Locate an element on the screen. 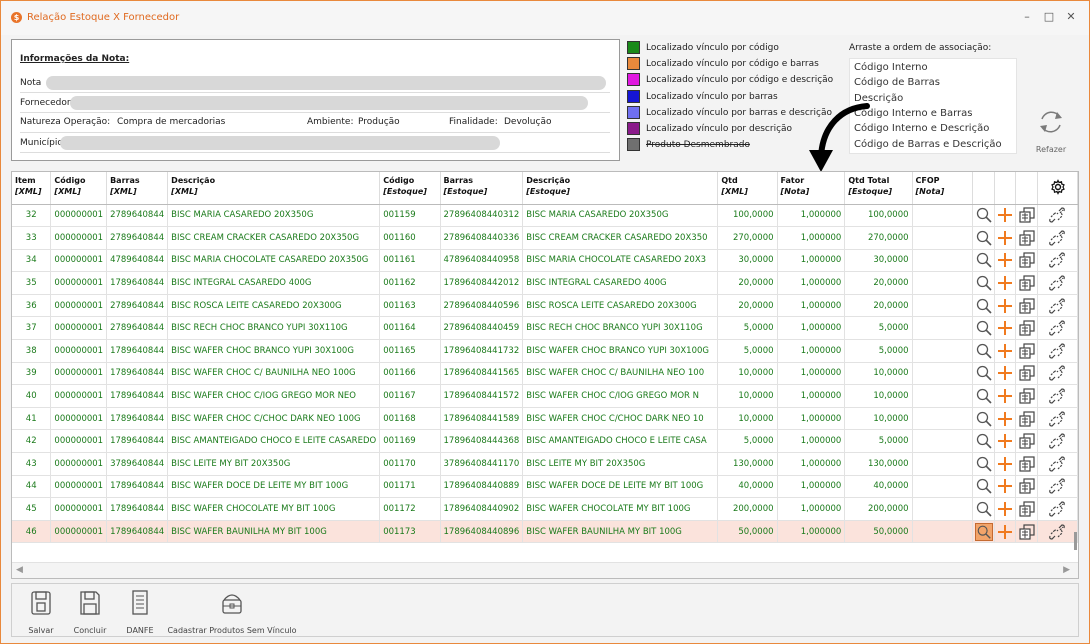 Image resolution: width=1090 pixels, height=644 pixels. qtd-total-cell: 200,0000 is located at coordinates (878, 509).